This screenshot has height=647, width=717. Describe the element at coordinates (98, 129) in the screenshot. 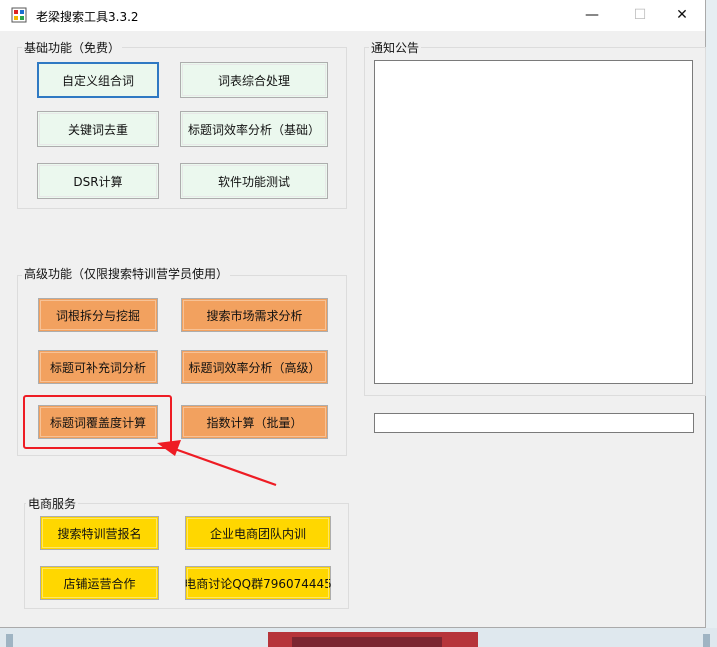

I see `keyword-dedupe-button: 关键词去重` at that location.